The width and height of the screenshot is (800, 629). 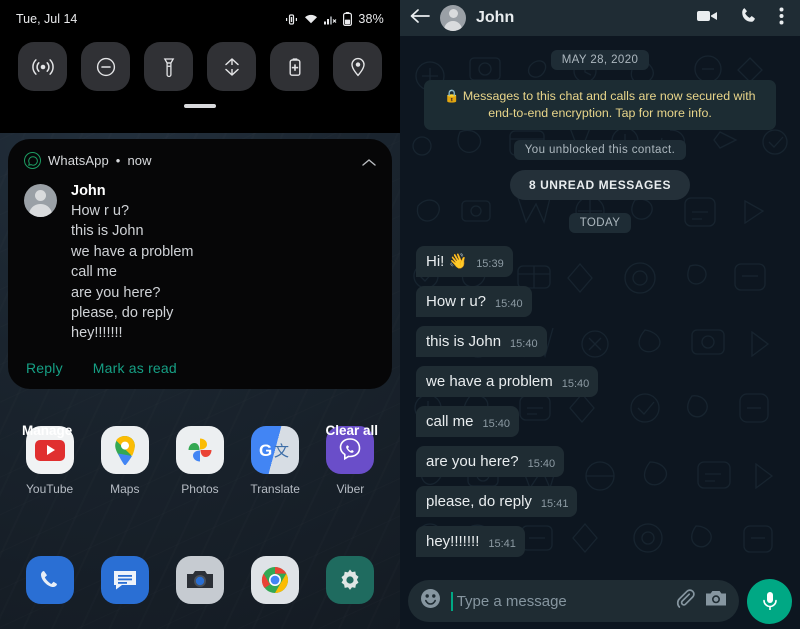 I want to click on app-label: Translate, so click(x=275, y=489).